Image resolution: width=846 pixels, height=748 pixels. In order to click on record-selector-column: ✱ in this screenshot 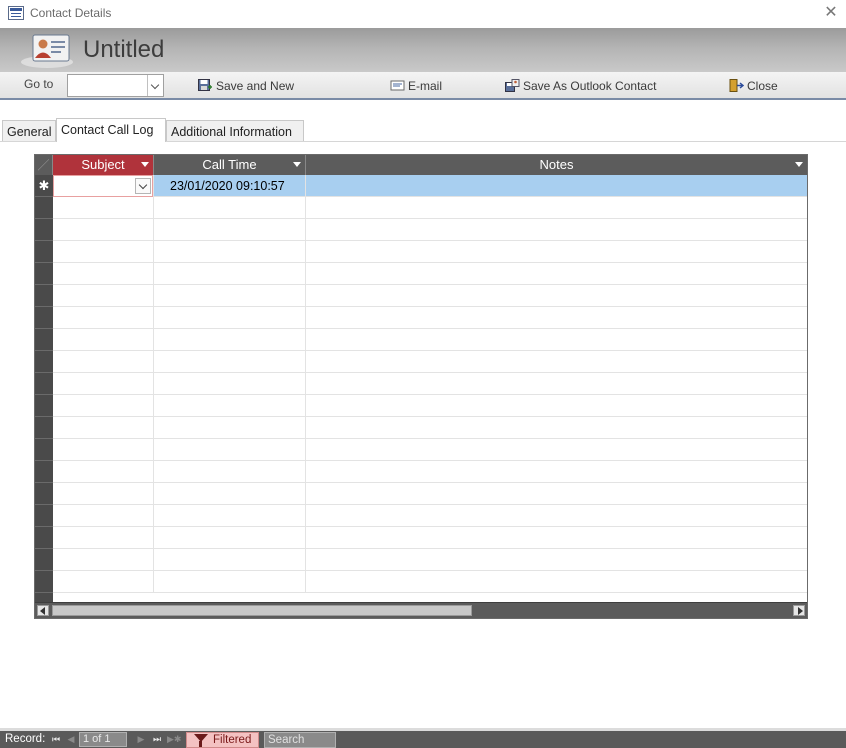, I will do `click(44, 388)`.